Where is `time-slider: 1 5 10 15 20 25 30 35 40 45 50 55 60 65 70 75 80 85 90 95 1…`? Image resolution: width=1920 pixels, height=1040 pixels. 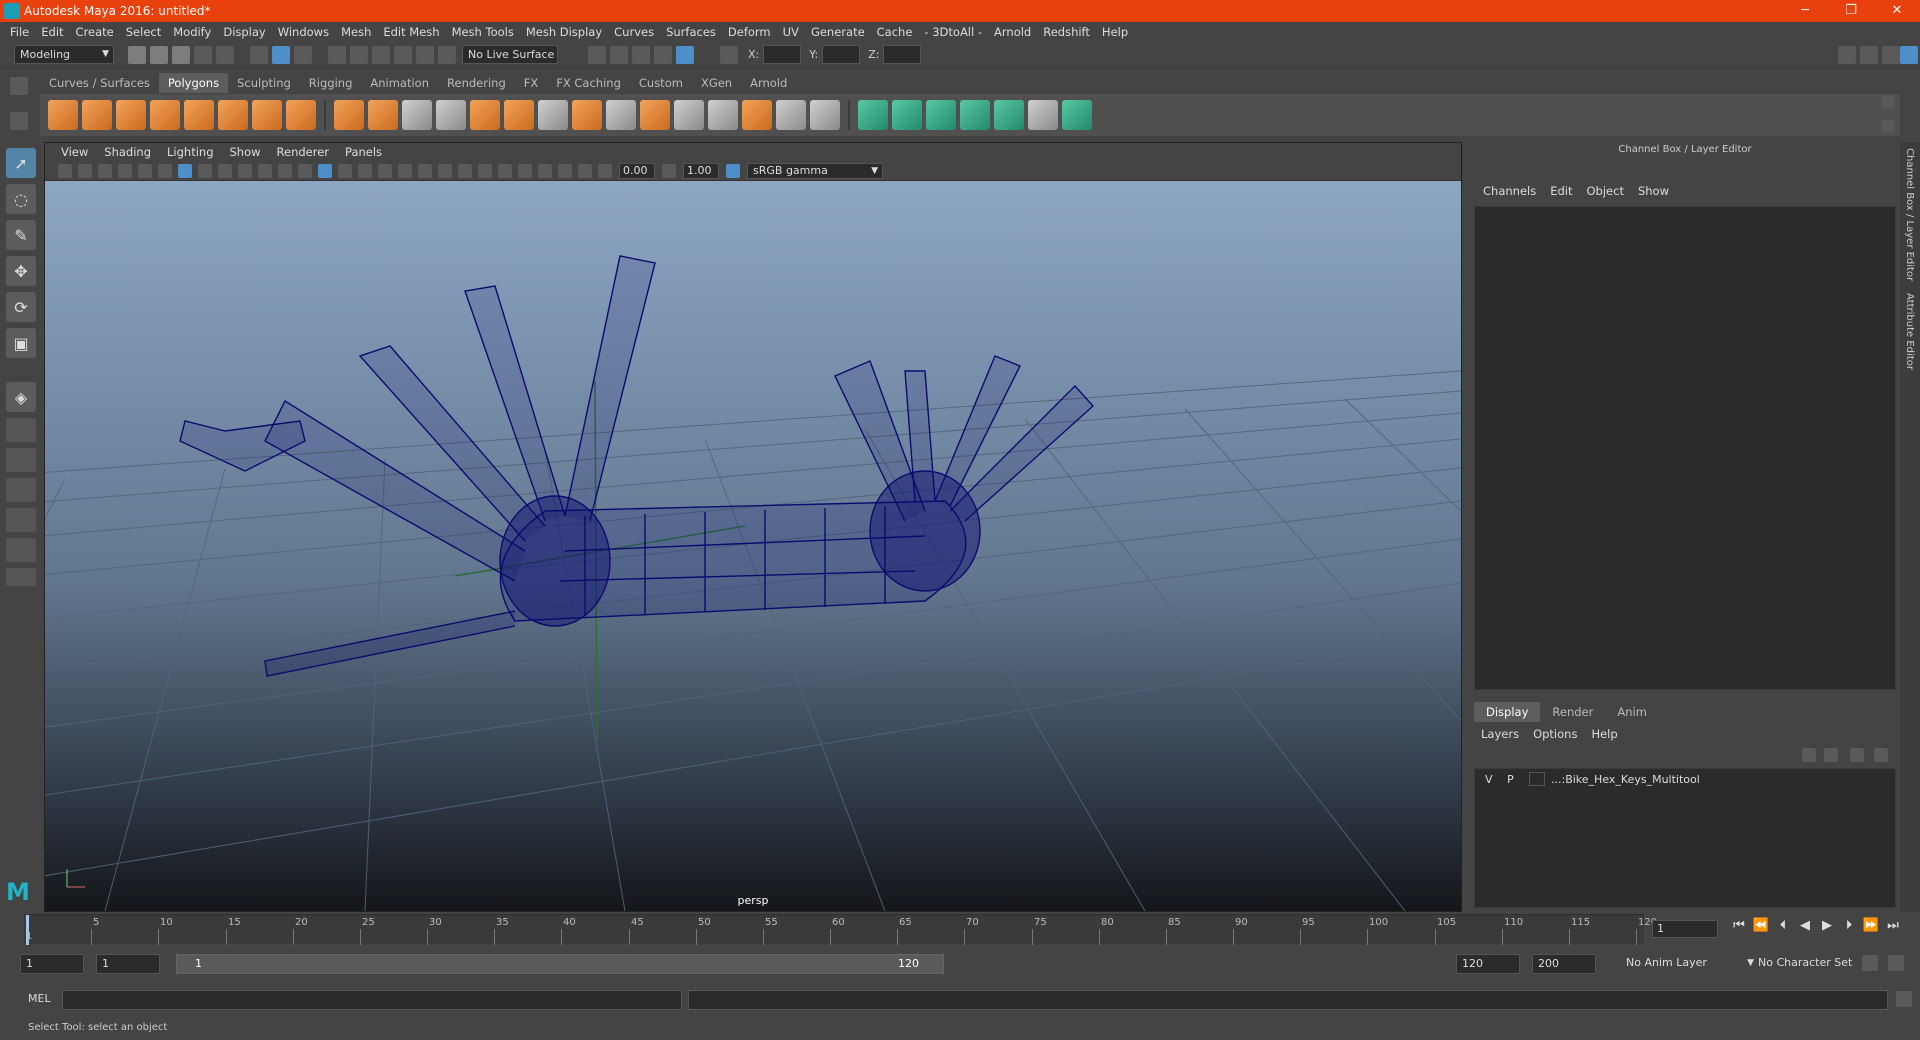 time-slider: 1 5 10 15 20 25 30 35 40 45 50 55 60 65 70 75 80 85 90 95 1… is located at coordinates (960, 929).